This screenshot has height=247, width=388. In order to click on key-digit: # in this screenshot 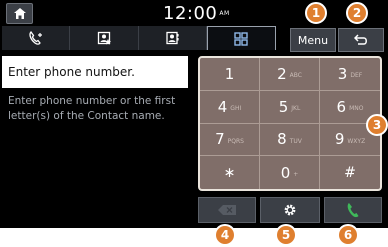, I will do `click(350, 172)`.